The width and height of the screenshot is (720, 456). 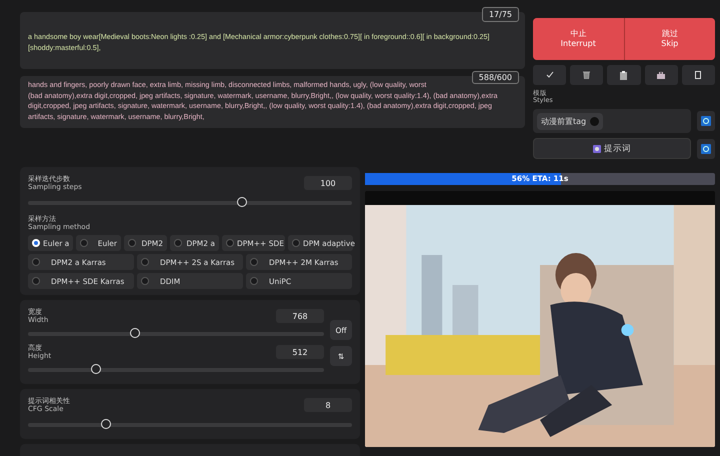 What do you see at coordinates (495, 77) in the screenshot?
I see `token-counter: 588/600` at bounding box center [495, 77].